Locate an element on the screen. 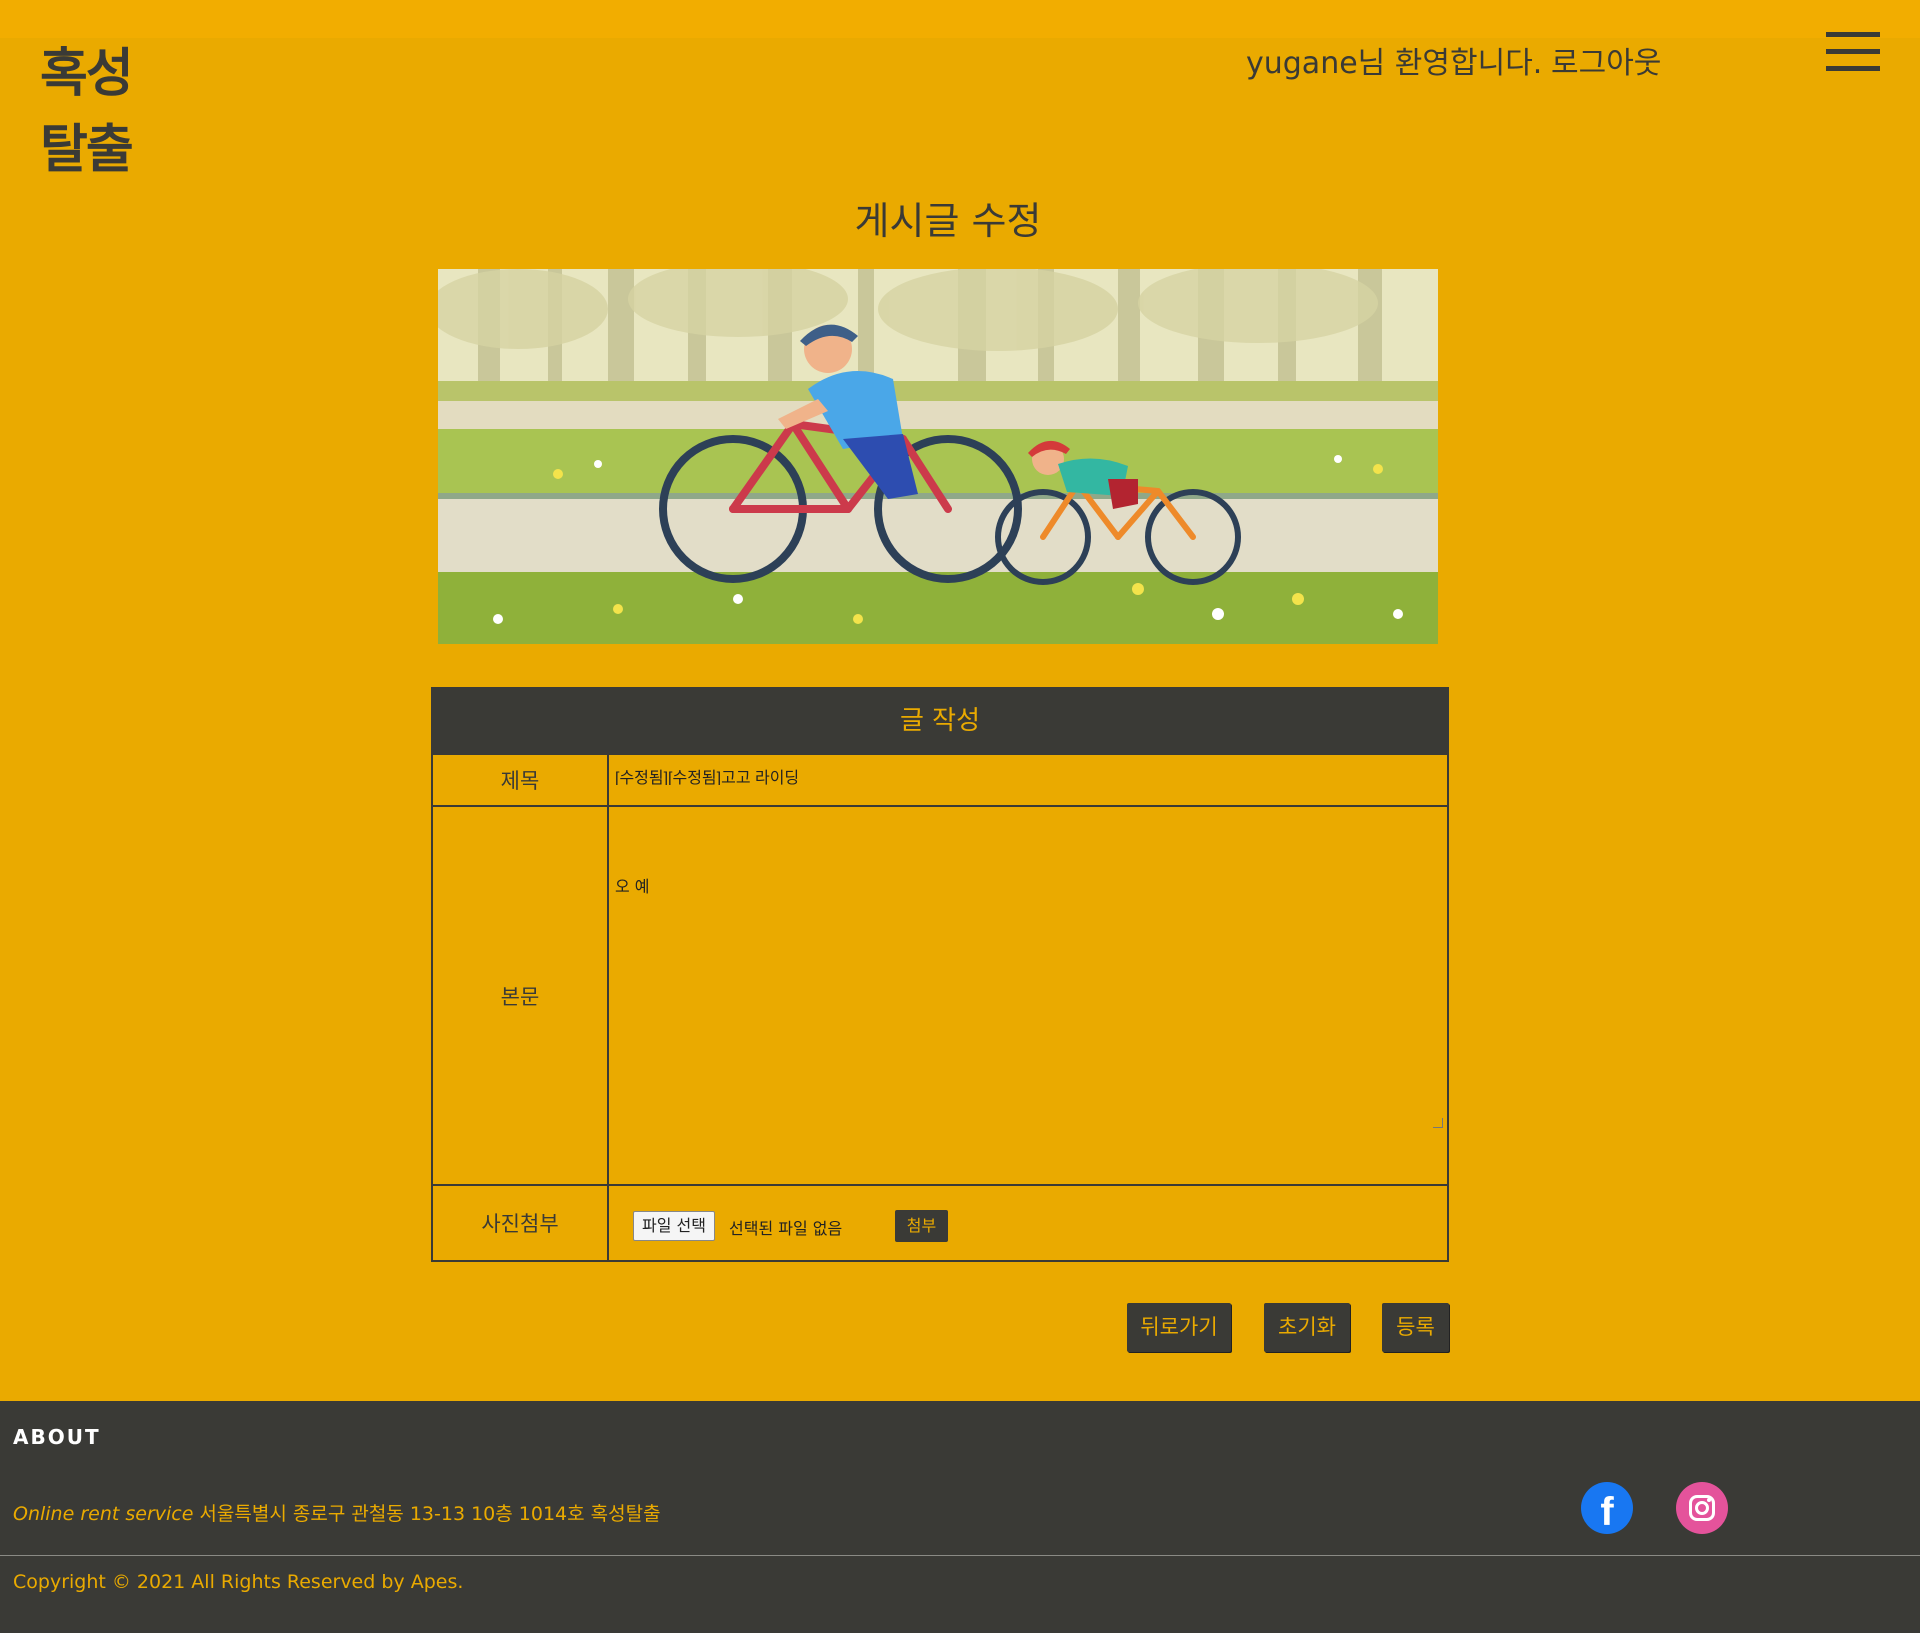 This screenshot has height=1633, width=1920. body-row: 본문 오 예 is located at coordinates (940, 994).